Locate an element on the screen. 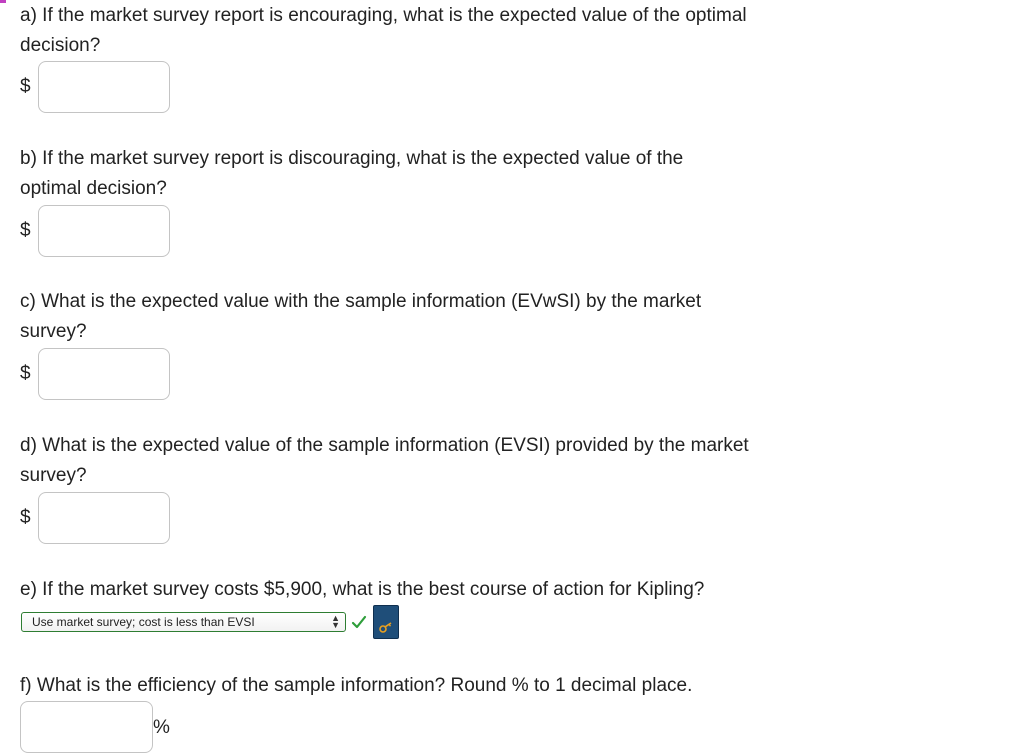 Image resolution: width=1024 pixels, height=754 pixels. key-button is located at coordinates (386, 622).